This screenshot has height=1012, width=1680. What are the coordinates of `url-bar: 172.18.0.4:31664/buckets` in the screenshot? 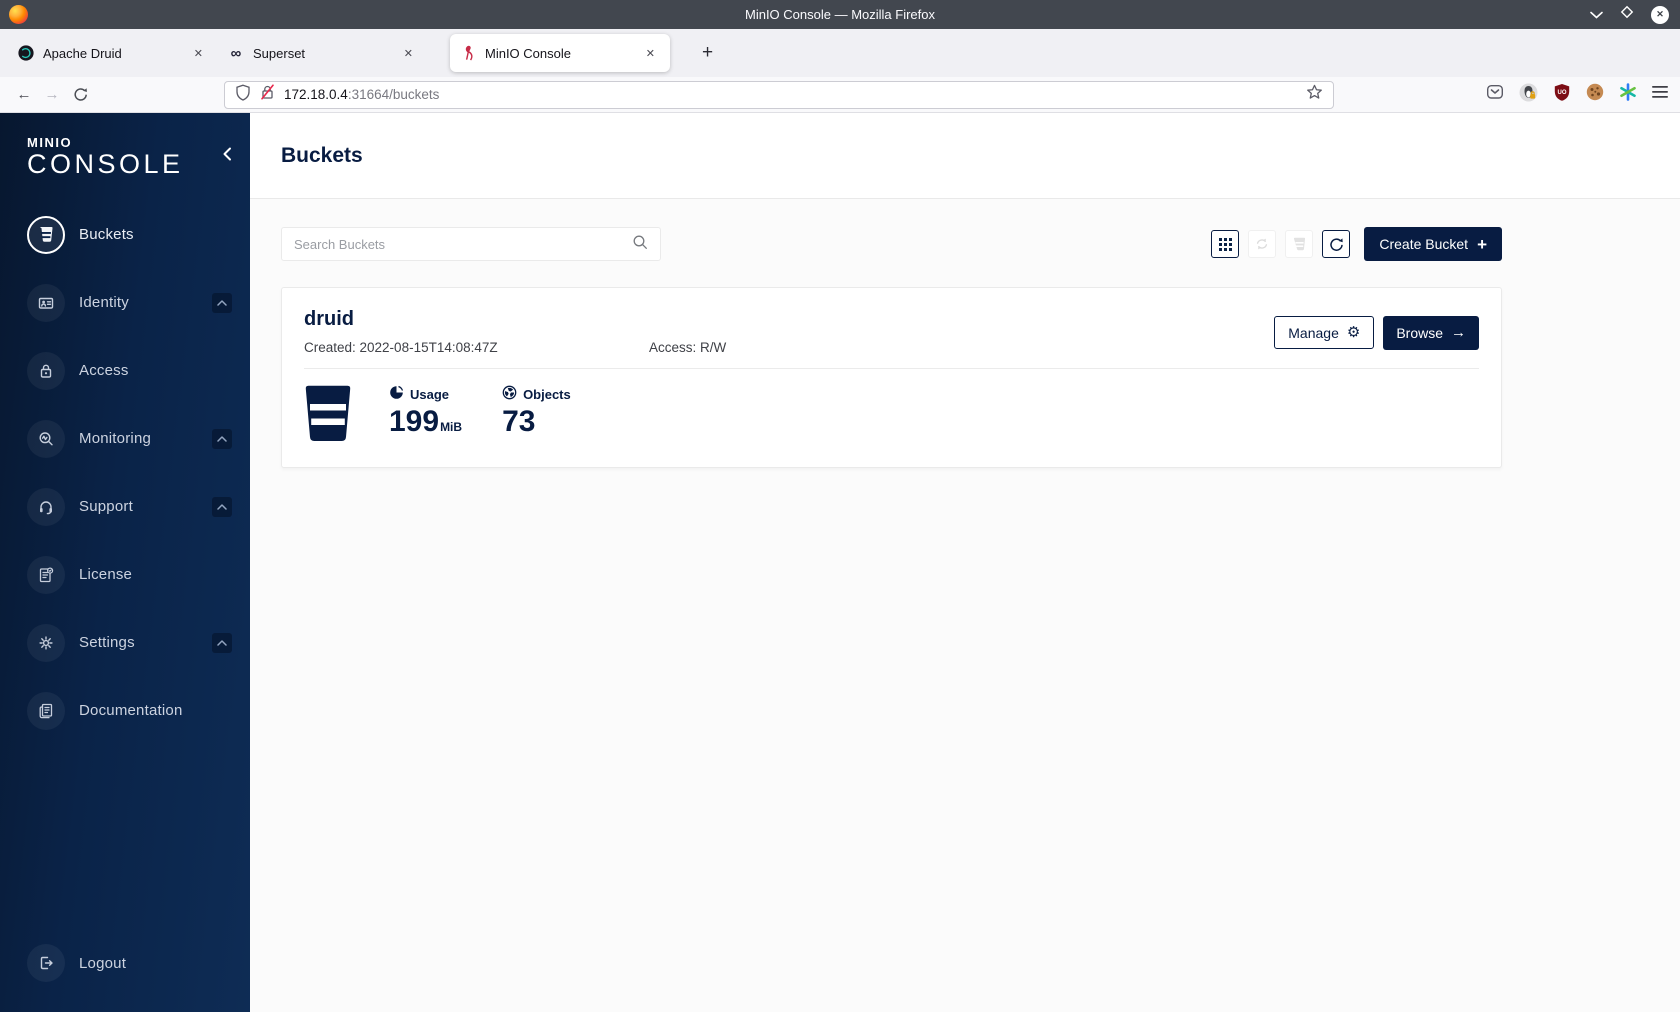 It's located at (779, 94).